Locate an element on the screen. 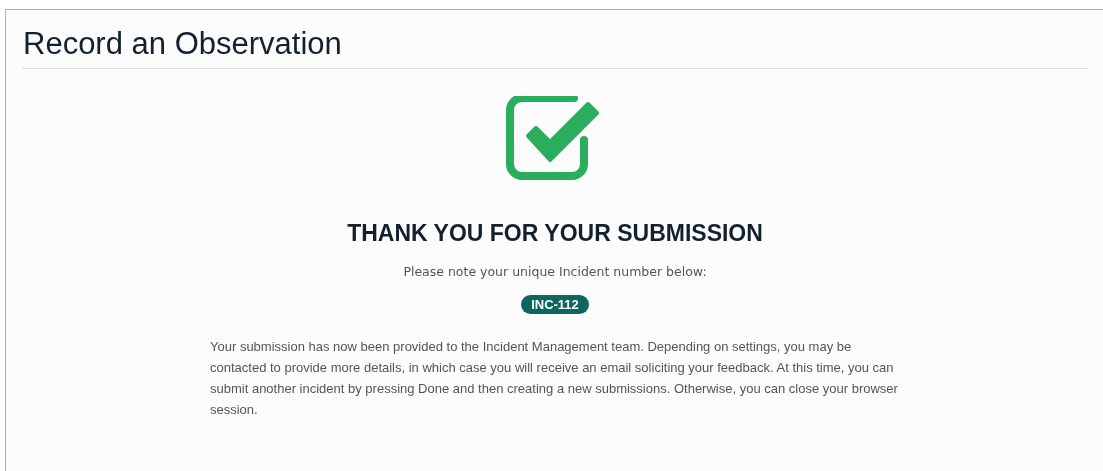  incident-note: Please note your unique Incident number below: is located at coordinates (555, 271).